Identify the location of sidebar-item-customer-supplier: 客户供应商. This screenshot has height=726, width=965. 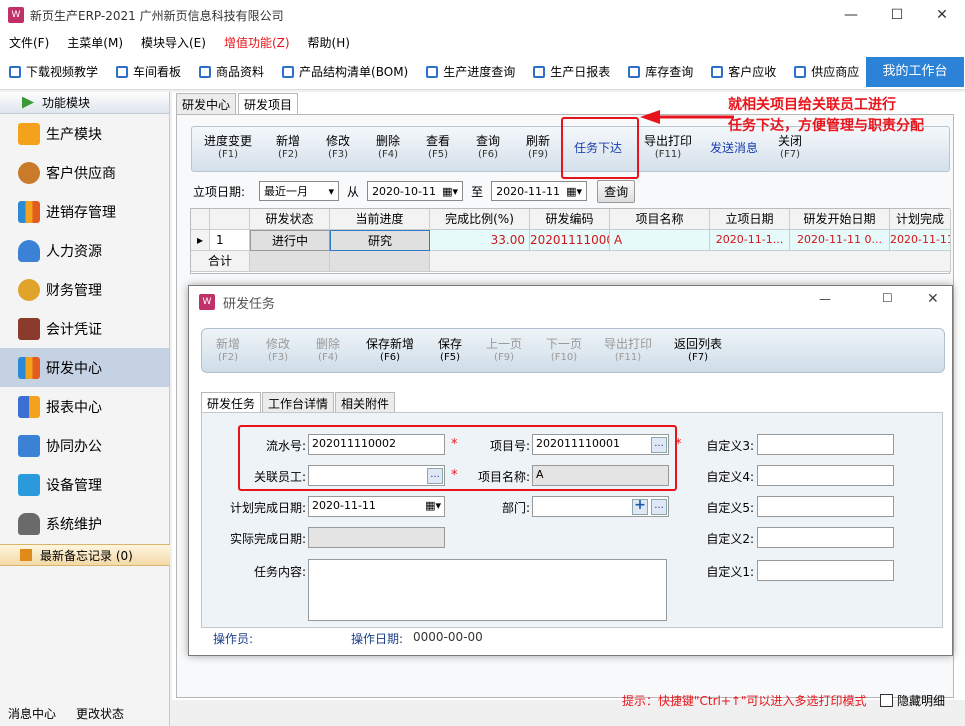
(84, 172).